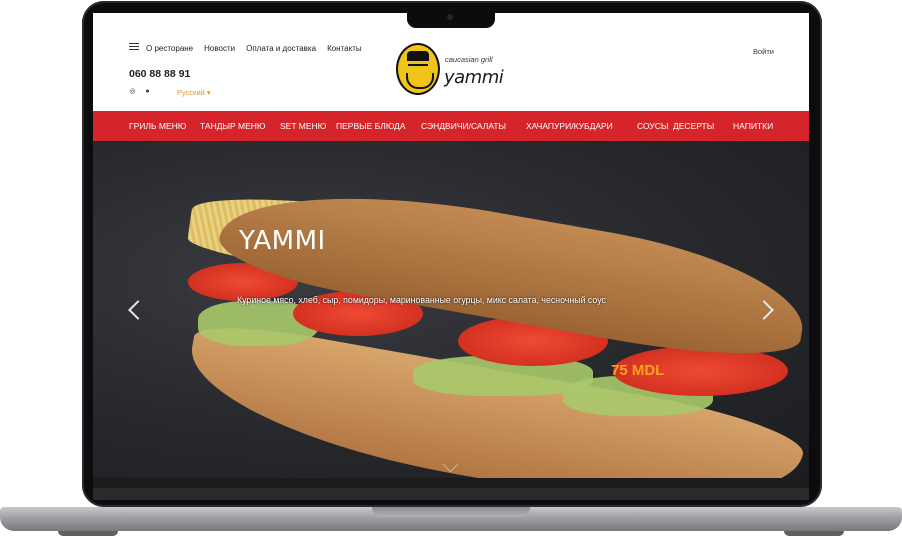 This screenshot has height=545, width=902. I want to click on hero-title: YAMMI, so click(282, 241).